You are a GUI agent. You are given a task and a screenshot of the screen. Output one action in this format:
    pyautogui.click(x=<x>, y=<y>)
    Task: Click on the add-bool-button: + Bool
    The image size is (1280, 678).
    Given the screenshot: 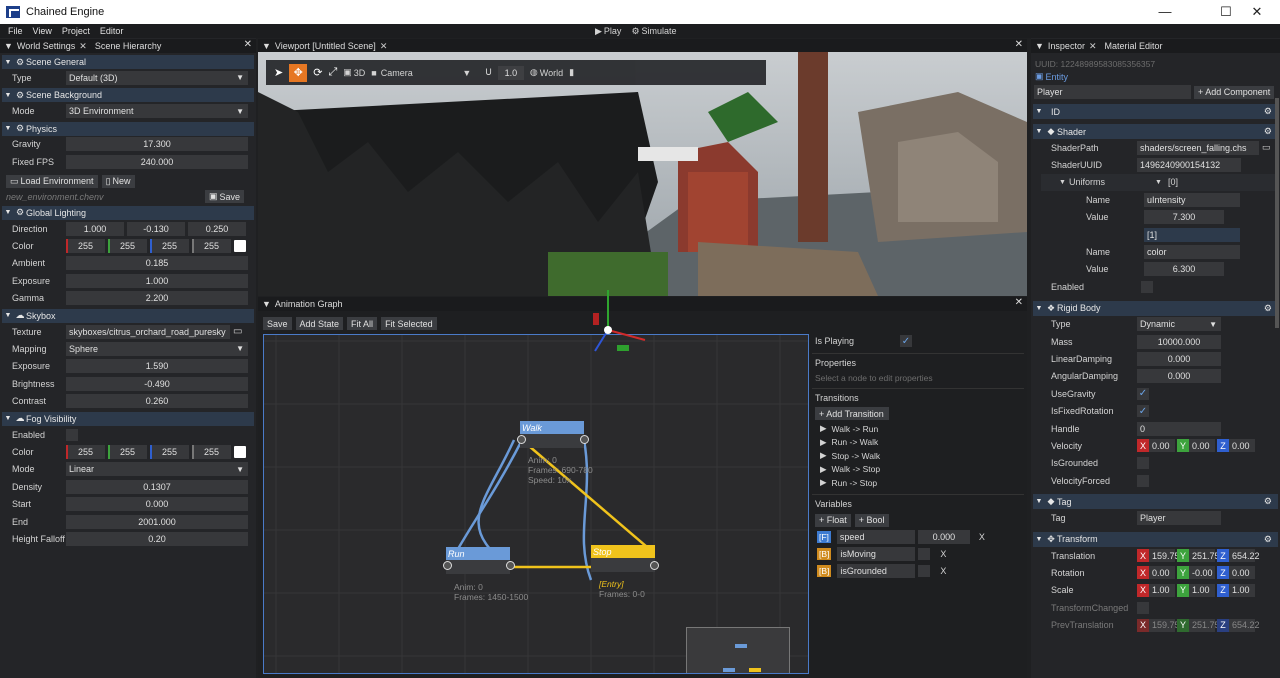 What is the action you would take?
    pyautogui.click(x=871, y=520)
    